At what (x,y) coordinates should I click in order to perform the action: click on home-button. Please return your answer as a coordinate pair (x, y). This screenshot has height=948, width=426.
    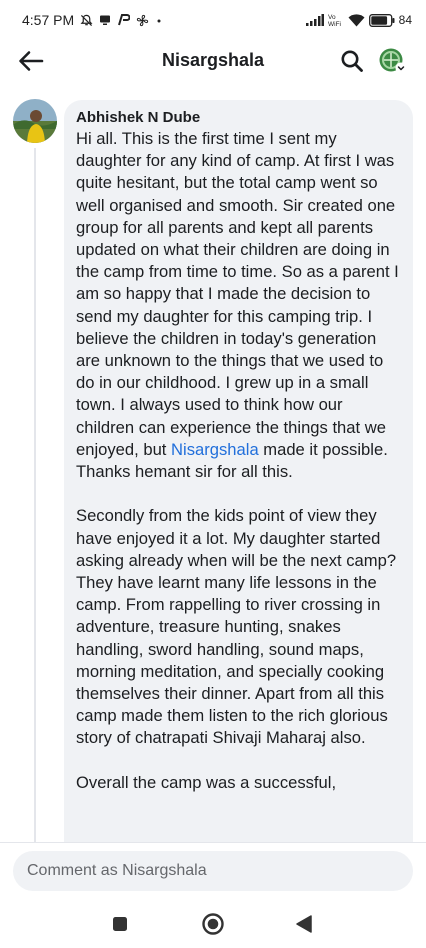
    Looking at the image, I should click on (213, 924).